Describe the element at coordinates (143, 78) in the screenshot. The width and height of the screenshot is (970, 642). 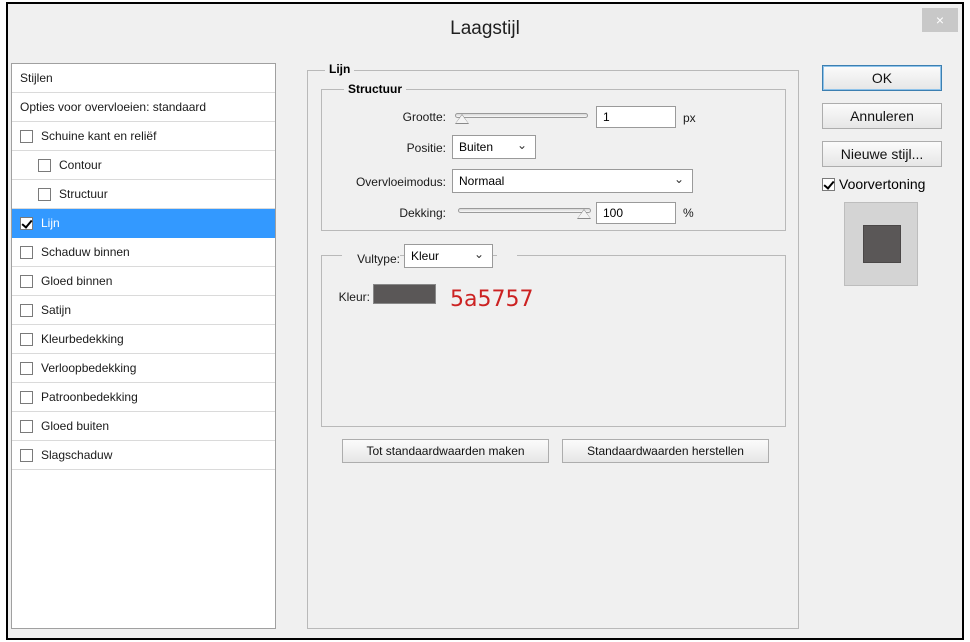
I see `styles-header: Stijlen` at that location.